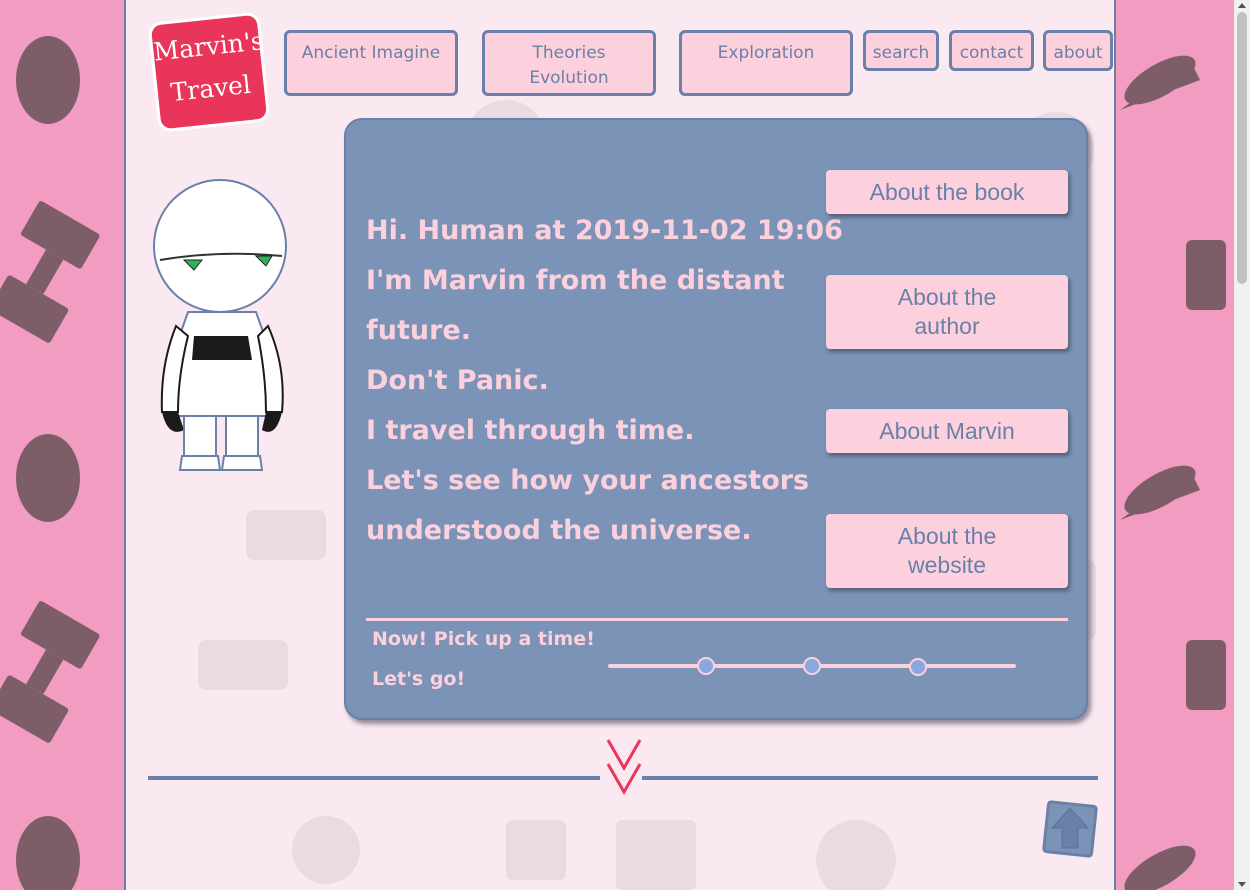 The width and height of the screenshot is (1250, 890). What do you see at coordinates (624, 769) in the screenshot?
I see `chevron-double-down-icon` at bounding box center [624, 769].